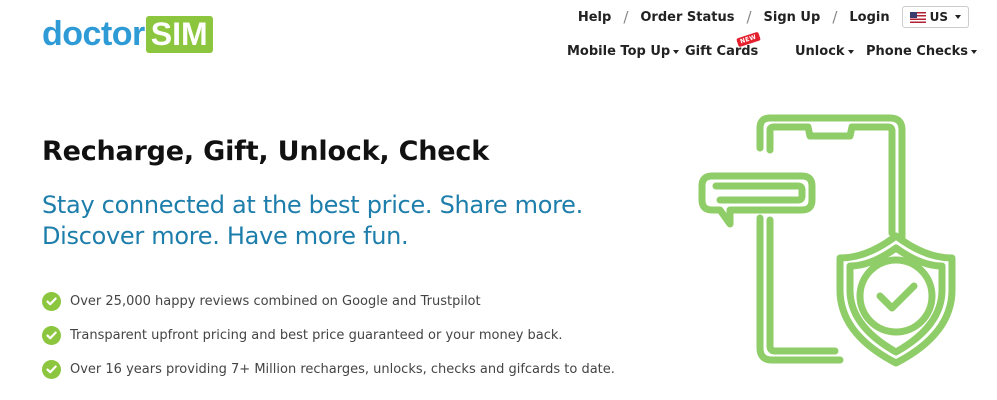 The height and width of the screenshot is (400, 997). I want to click on nav-unlock-label: Unlock, so click(820, 51).